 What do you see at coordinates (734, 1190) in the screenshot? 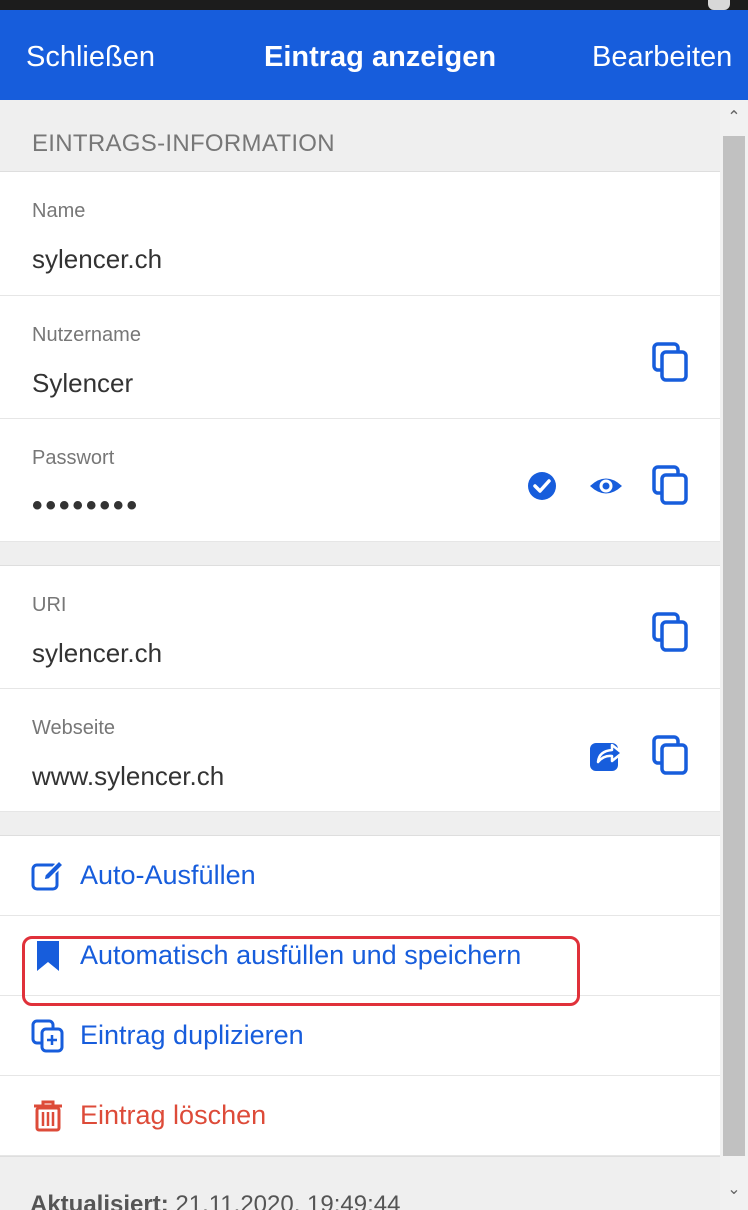
I see `scroll-down-arrow-icon: ⌄` at bounding box center [734, 1190].